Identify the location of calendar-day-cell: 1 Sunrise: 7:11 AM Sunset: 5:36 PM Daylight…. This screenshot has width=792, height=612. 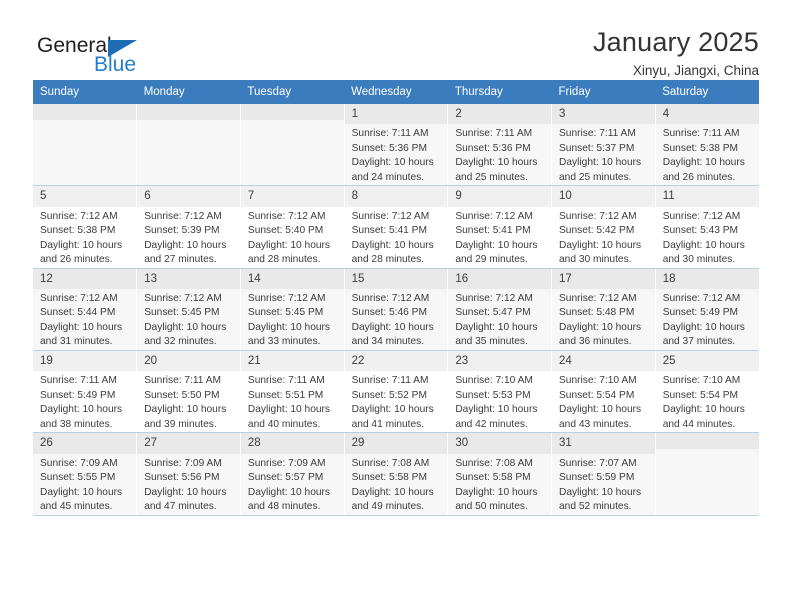
(396, 145).